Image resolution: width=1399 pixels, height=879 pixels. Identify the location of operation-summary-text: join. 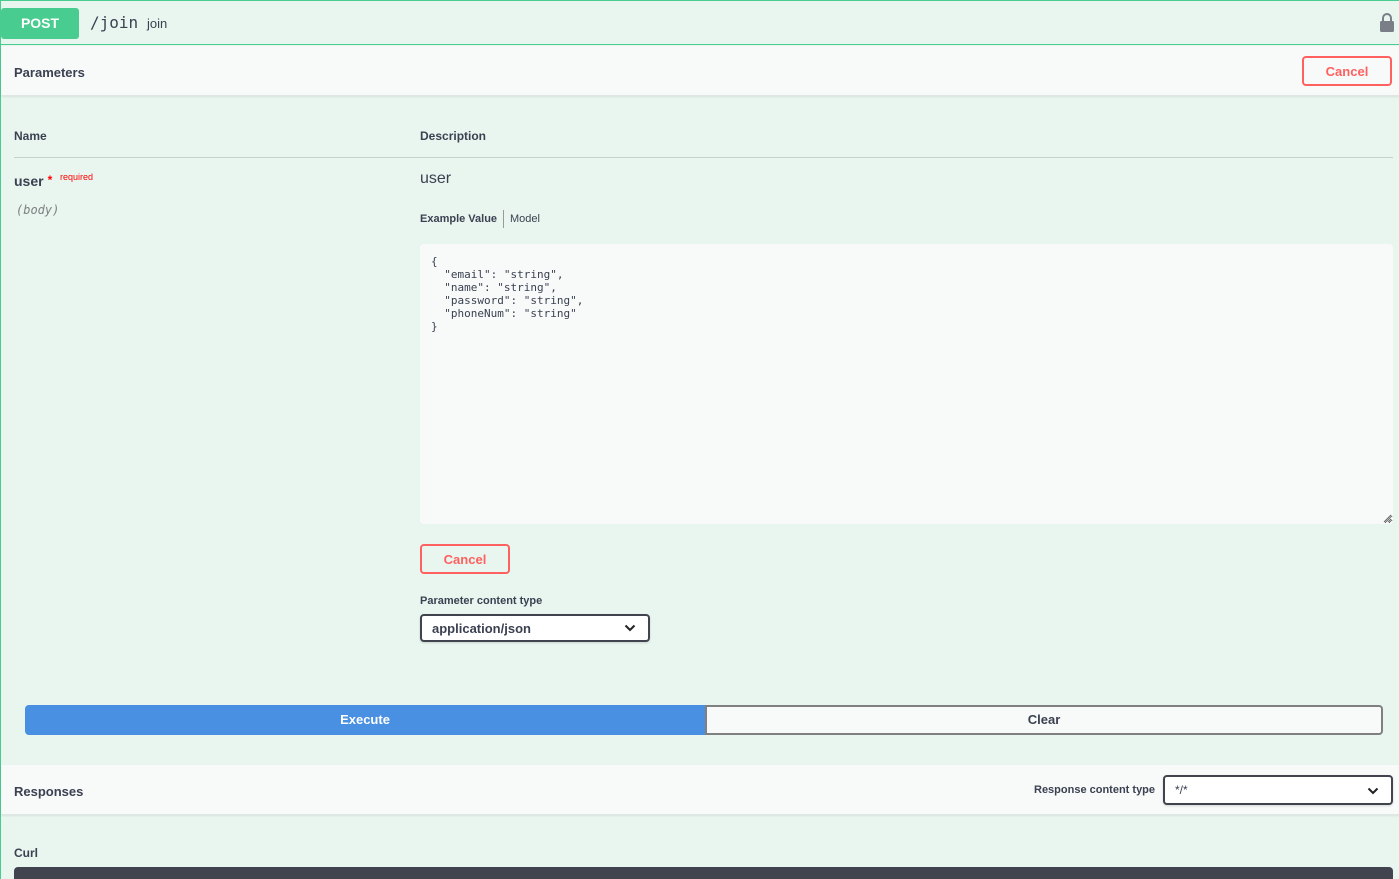
(157, 23).